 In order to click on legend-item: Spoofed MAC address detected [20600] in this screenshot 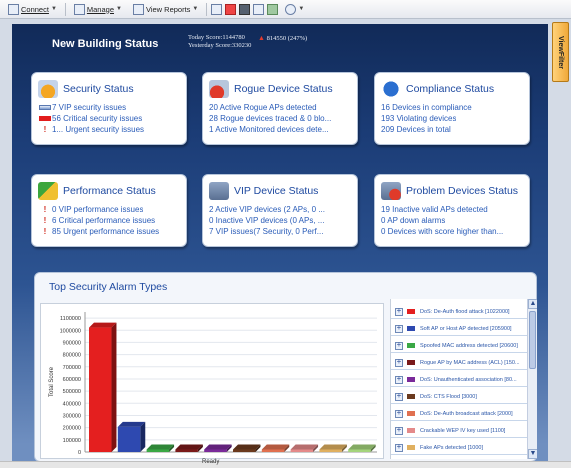, I will do `click(459, 346)`.